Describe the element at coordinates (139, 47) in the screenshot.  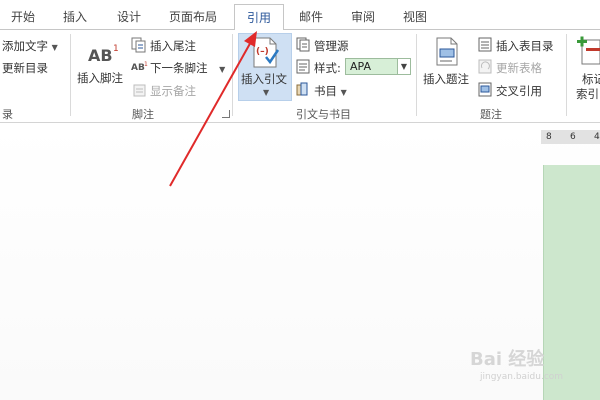
I see `insert-endnote-icon` at that location.